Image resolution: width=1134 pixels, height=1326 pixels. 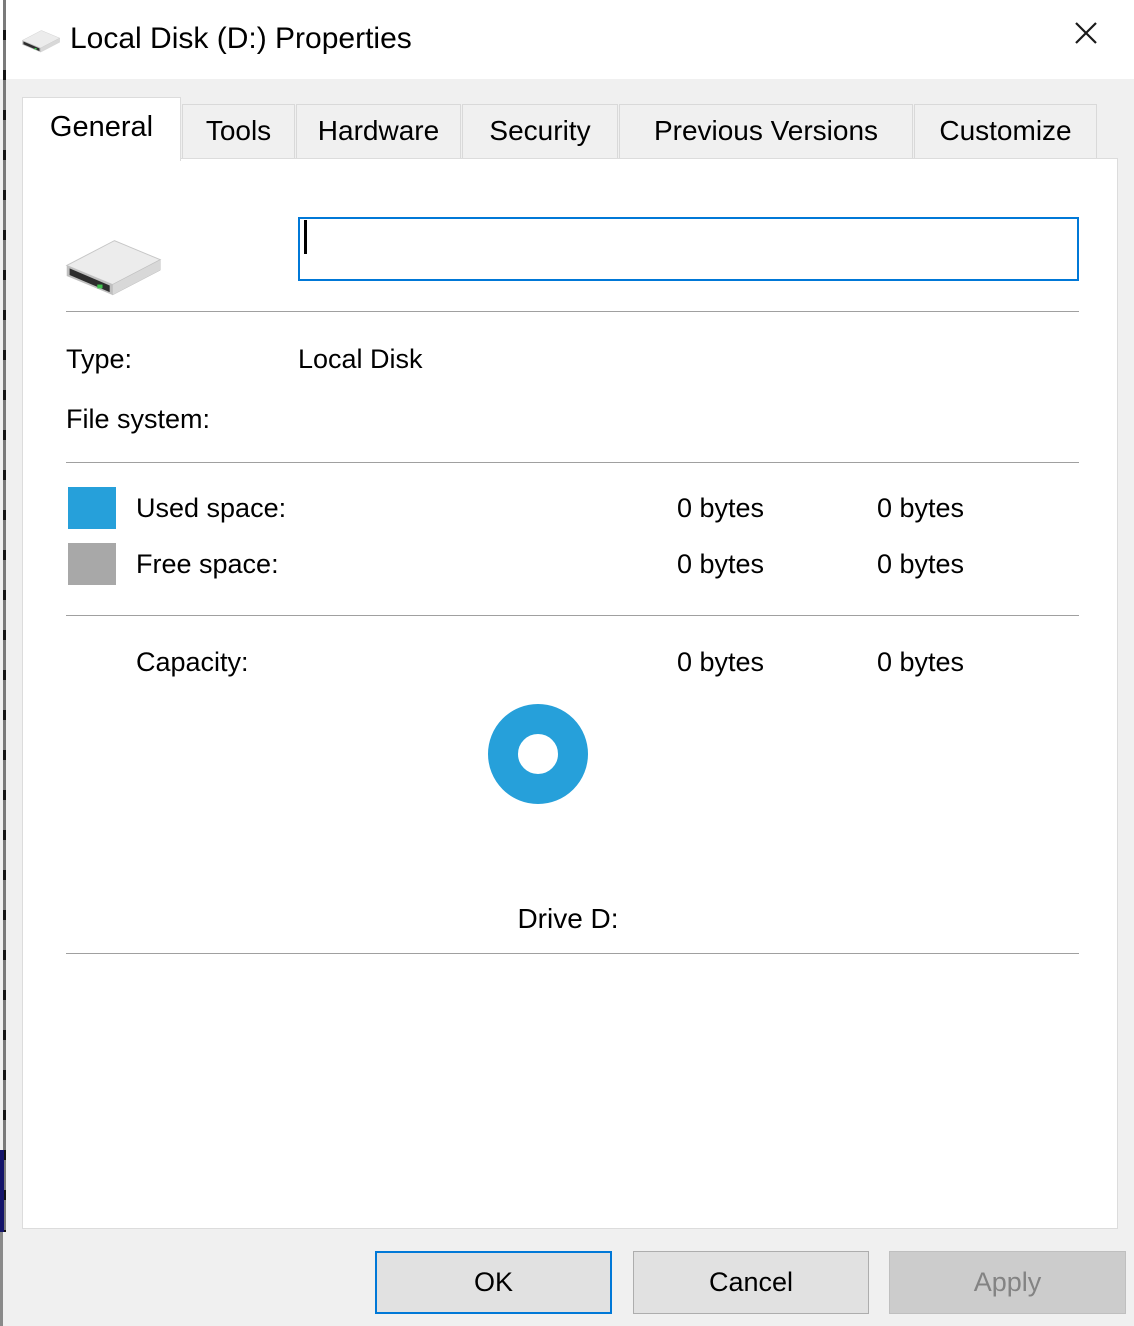 What do you see at coordinates (920, 662) in the screenshot?
I see `capacity-size: 0 bytes` at bounding box center [920, 662].